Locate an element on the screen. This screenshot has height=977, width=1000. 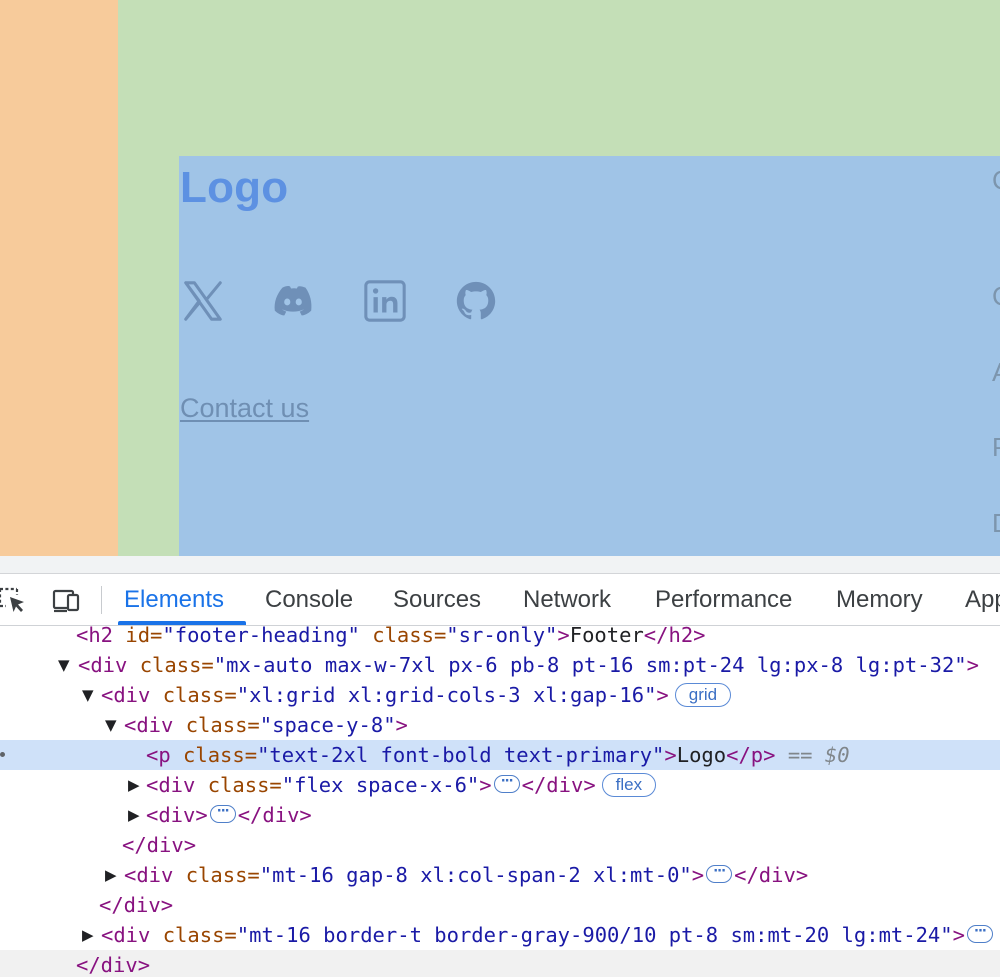
attr-value: "mt-16 gap-8 xl:col-span-2 xl:mt-0" is located at coordinates (475, 875).